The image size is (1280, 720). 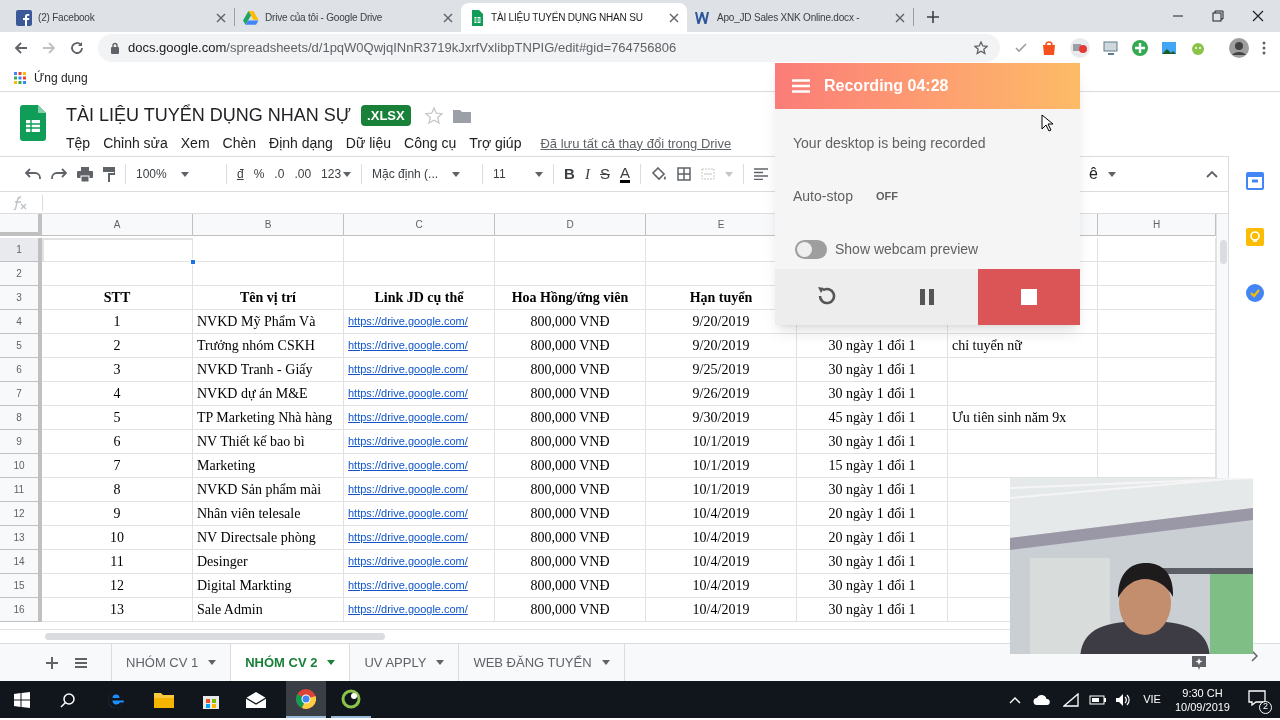 I want to click on table-cell: NV Thiết kế bao bì, so click(x=268, y=442).